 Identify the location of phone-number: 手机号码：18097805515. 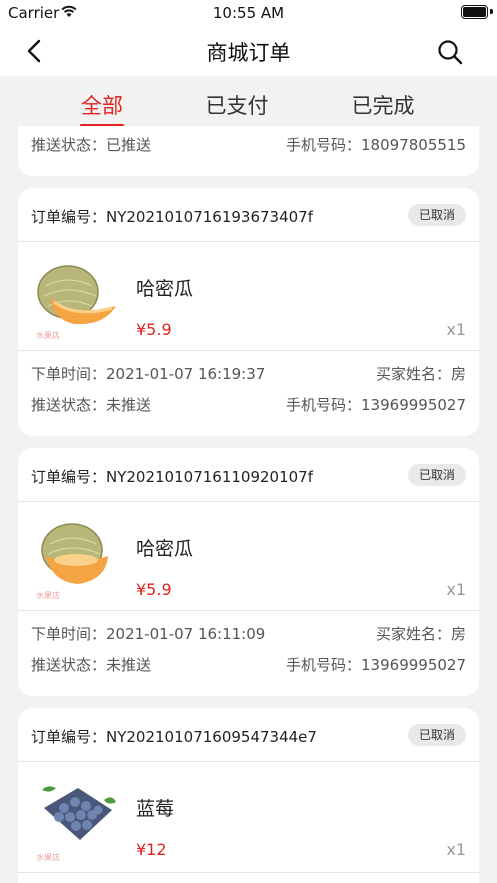
(376, 145).